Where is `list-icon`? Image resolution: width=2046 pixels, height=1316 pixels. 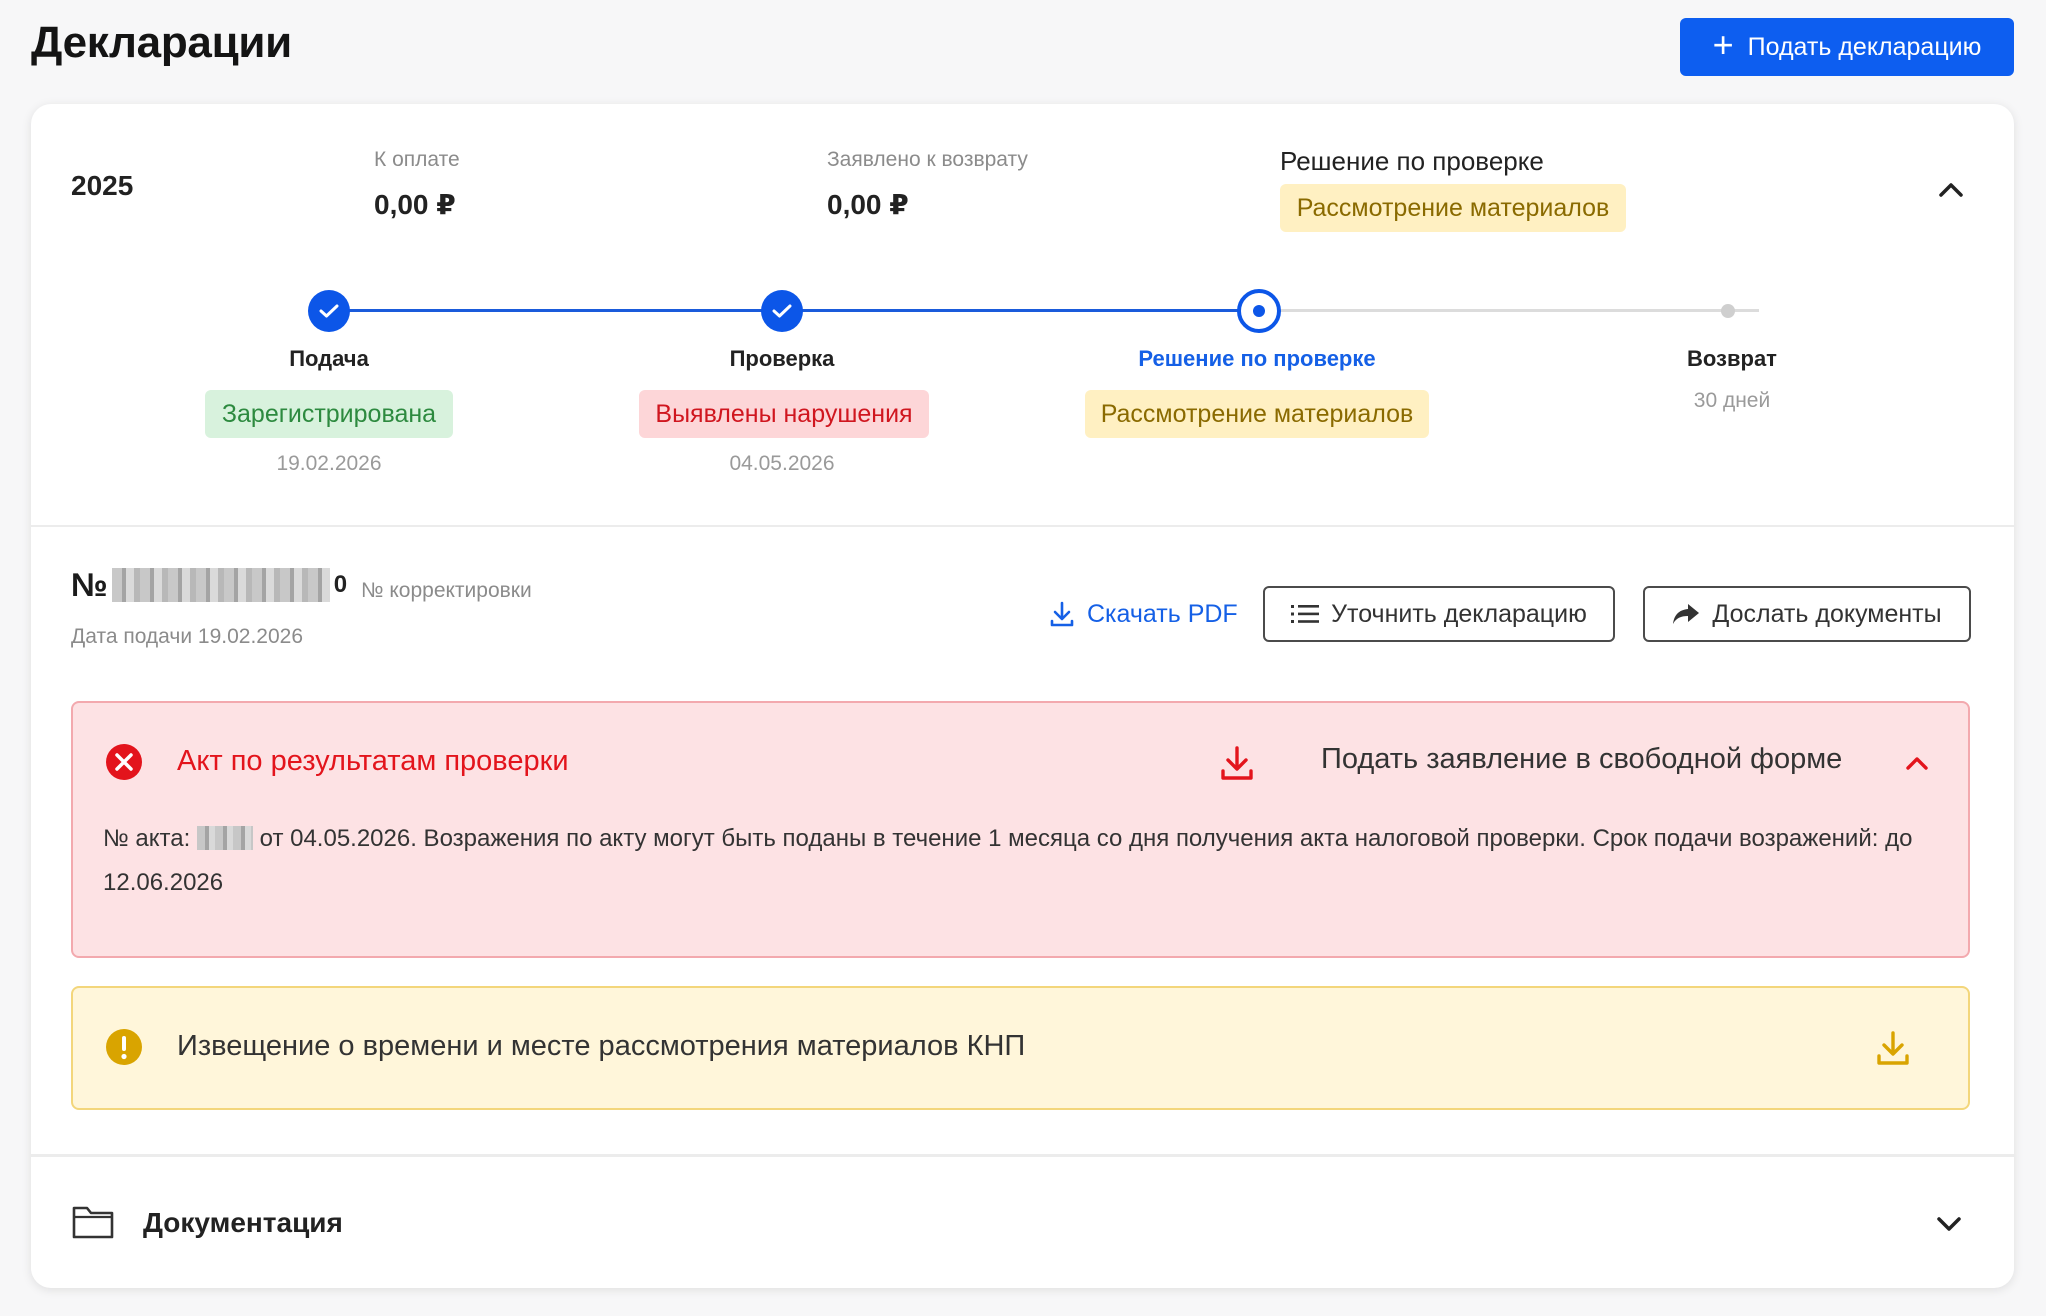 list-icon is located at coordinates (1305, 614).